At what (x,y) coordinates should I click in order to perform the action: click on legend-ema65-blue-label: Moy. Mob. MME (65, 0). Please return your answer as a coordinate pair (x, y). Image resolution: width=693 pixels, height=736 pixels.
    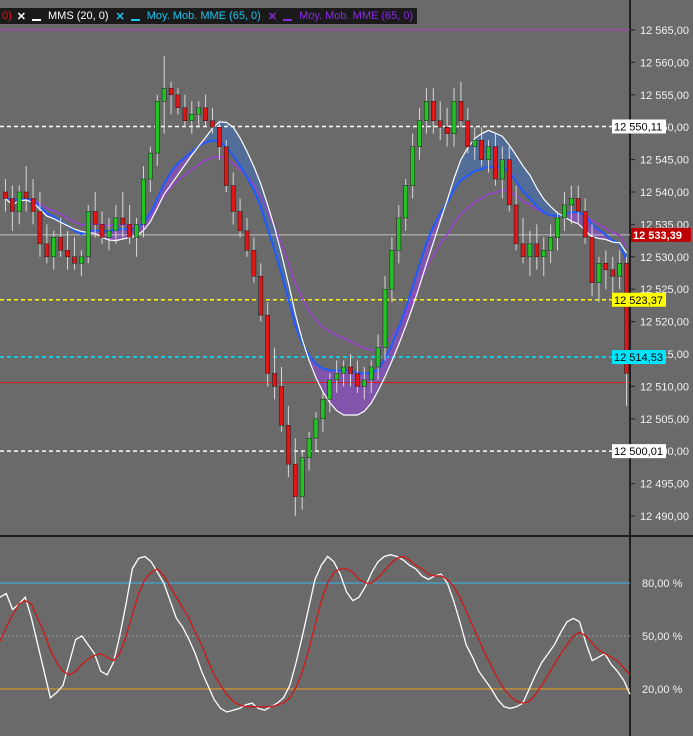
    Looking at the image, I should click on (204, 16).